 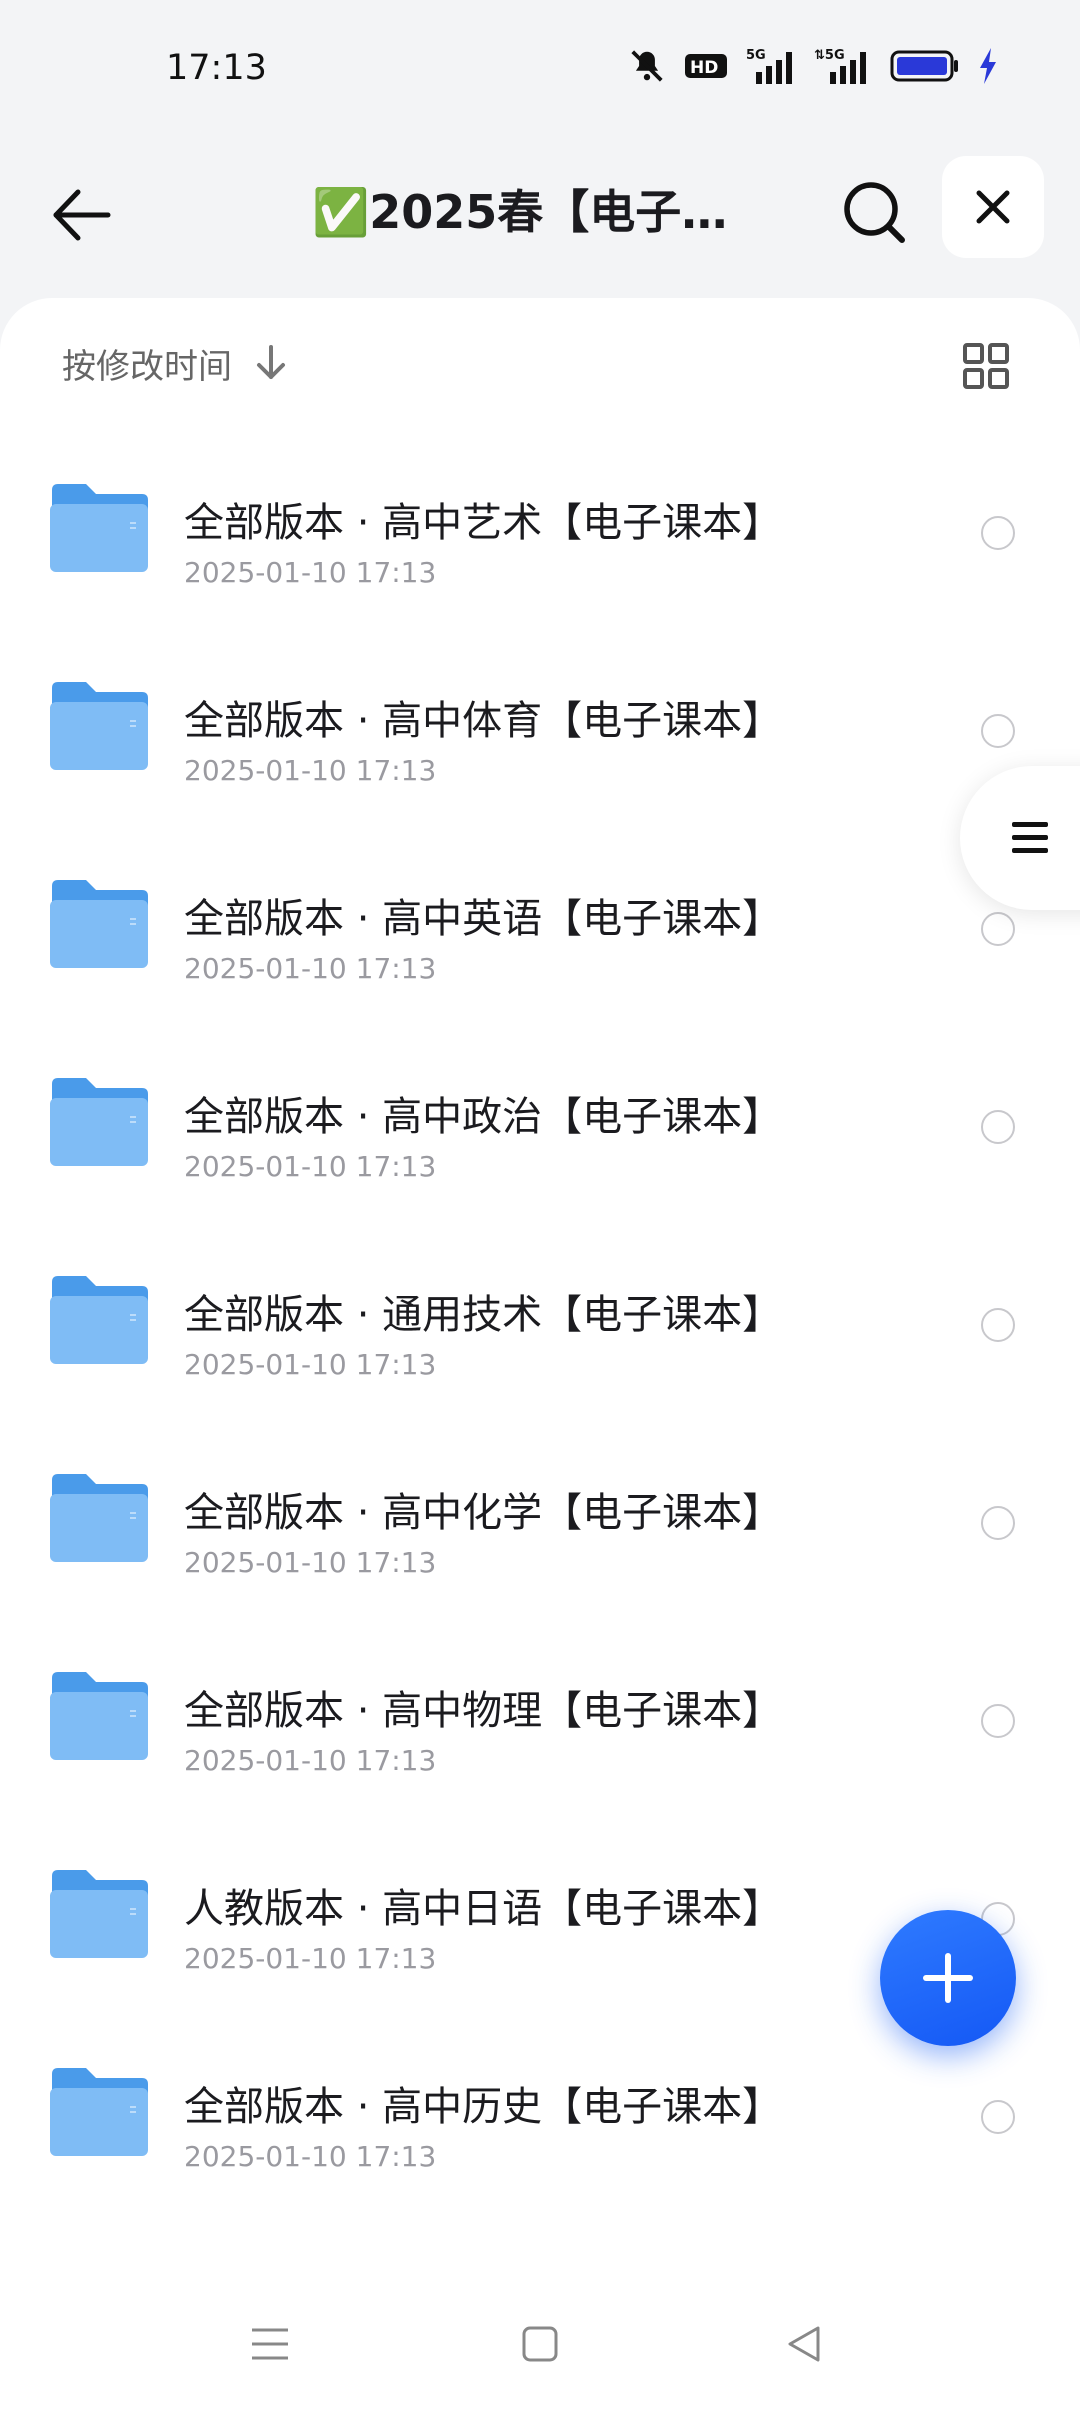 I want to click on close-button, so click(x=993, y=207).